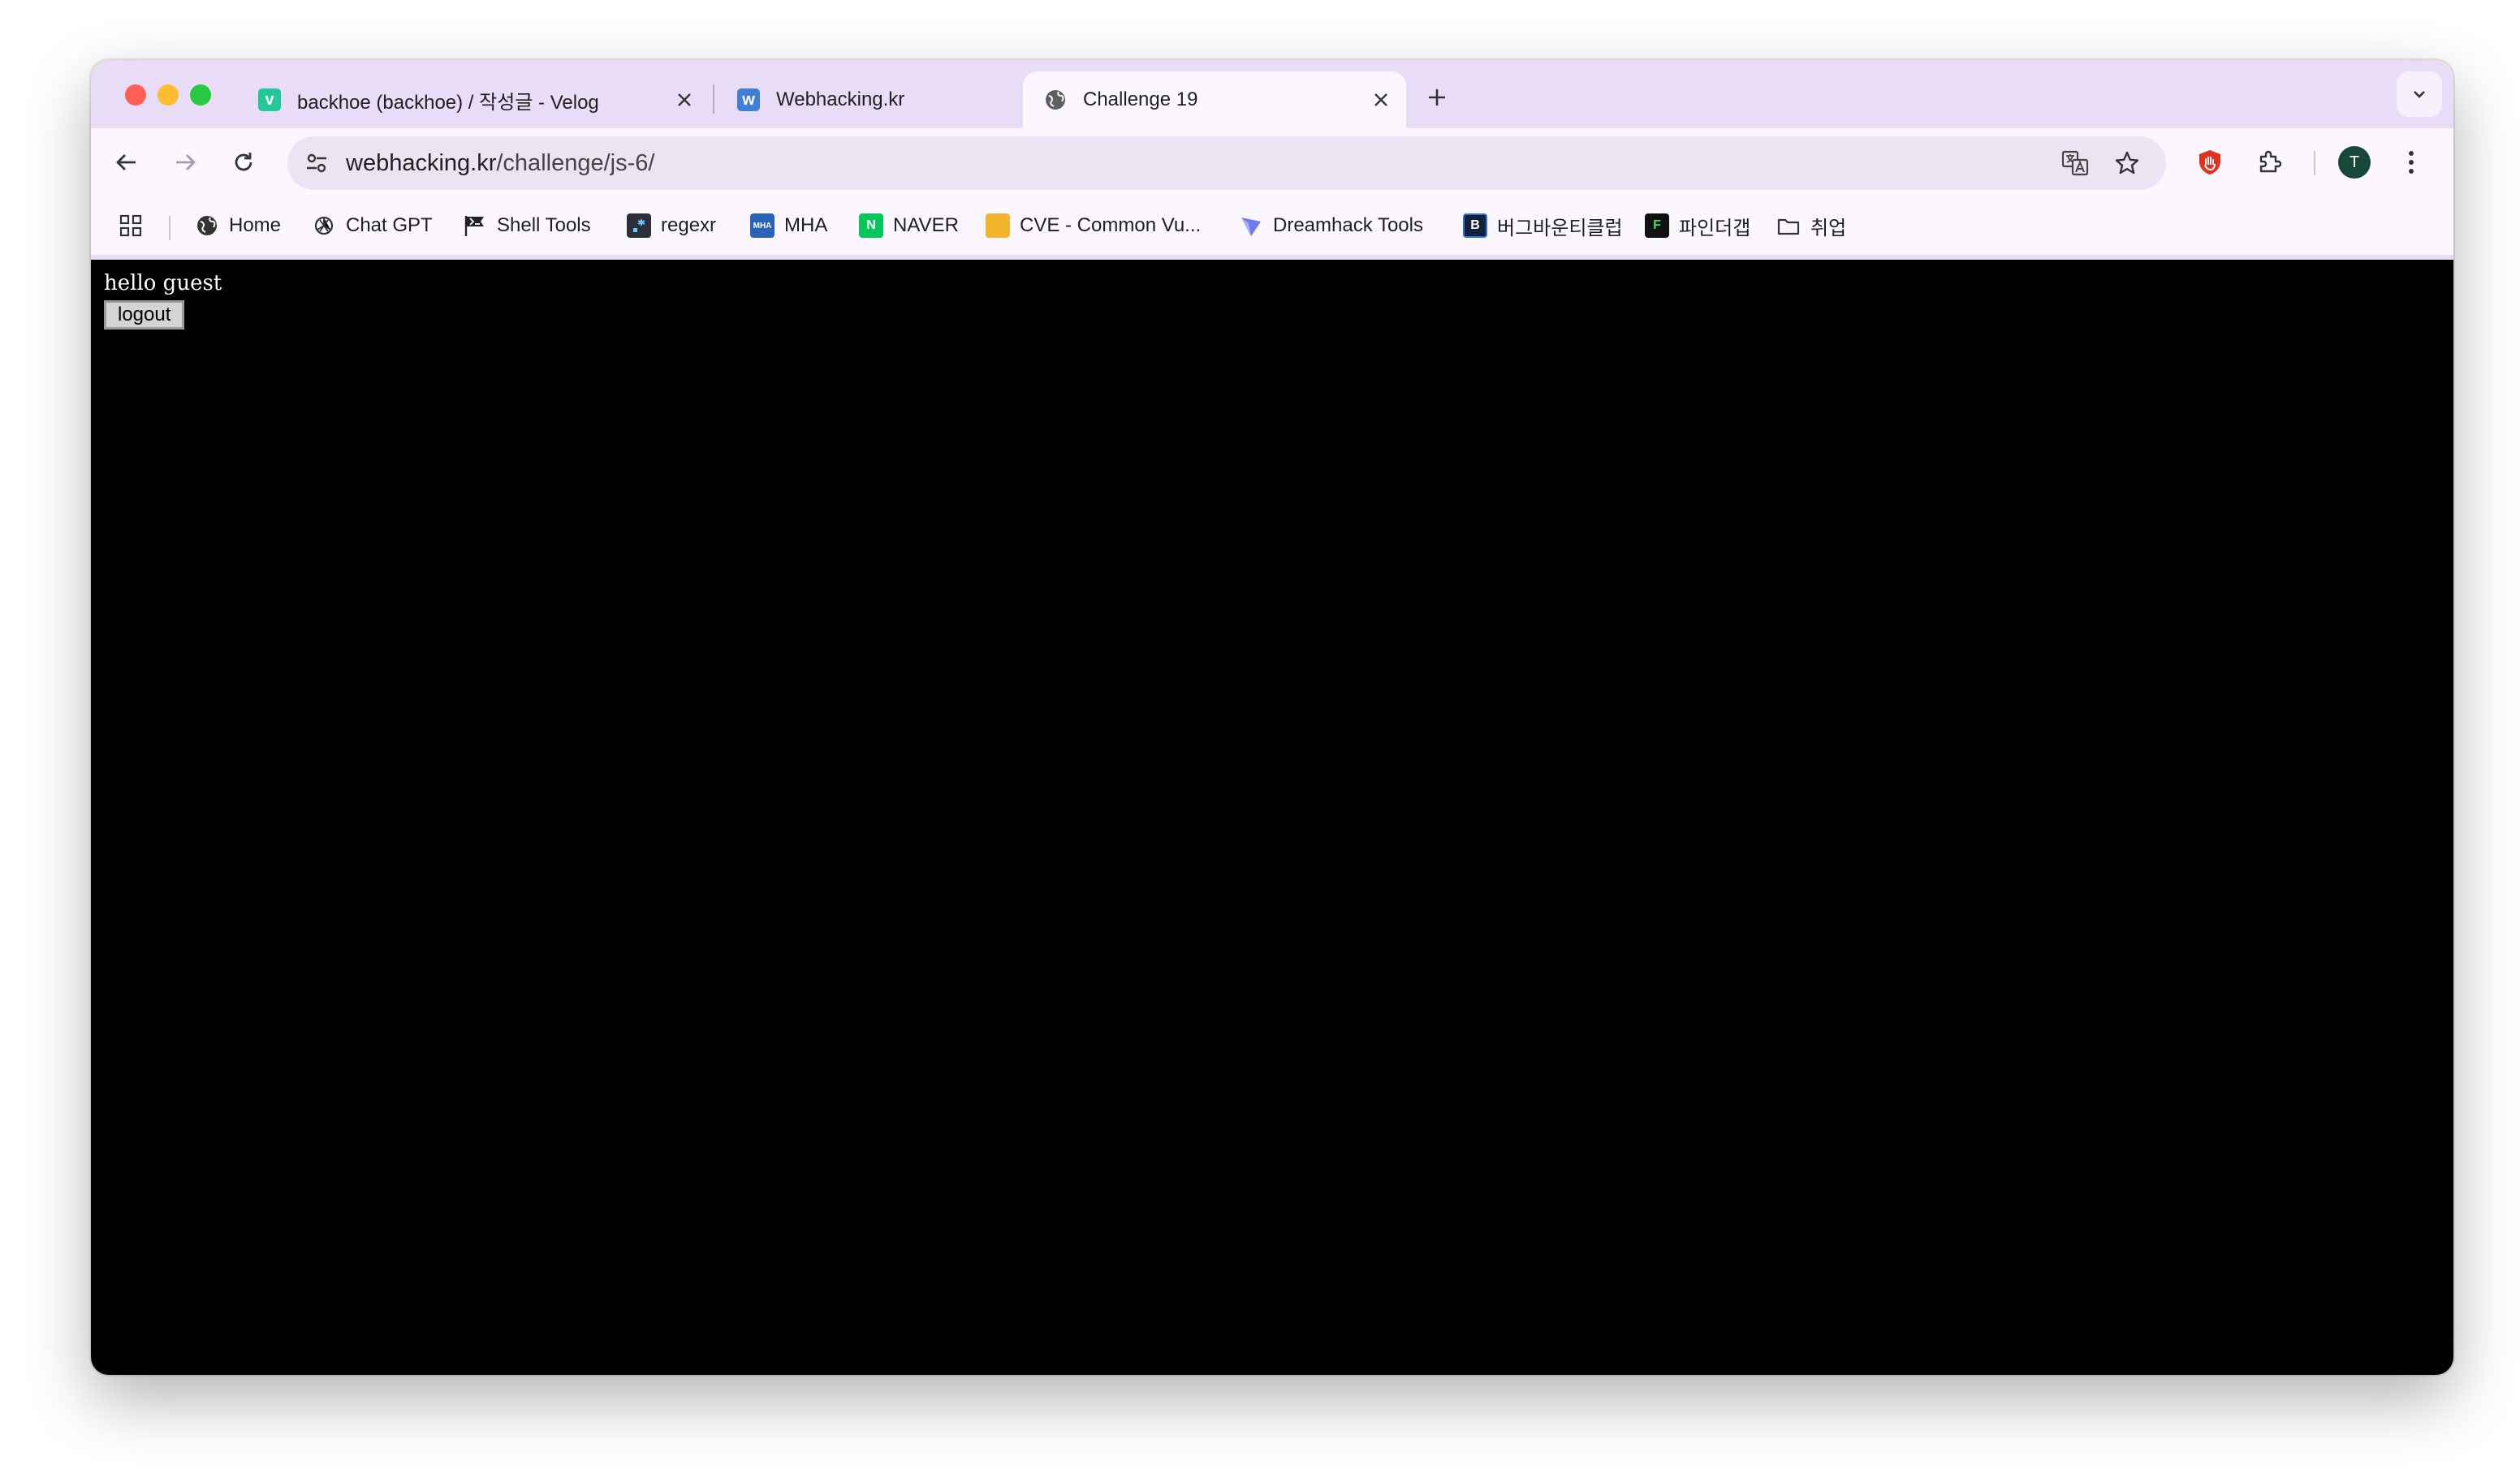 Image resolution: width=2520 pixels, height=1482 pixels. I want to click on chevron-down-icon, so click(2419, 94).